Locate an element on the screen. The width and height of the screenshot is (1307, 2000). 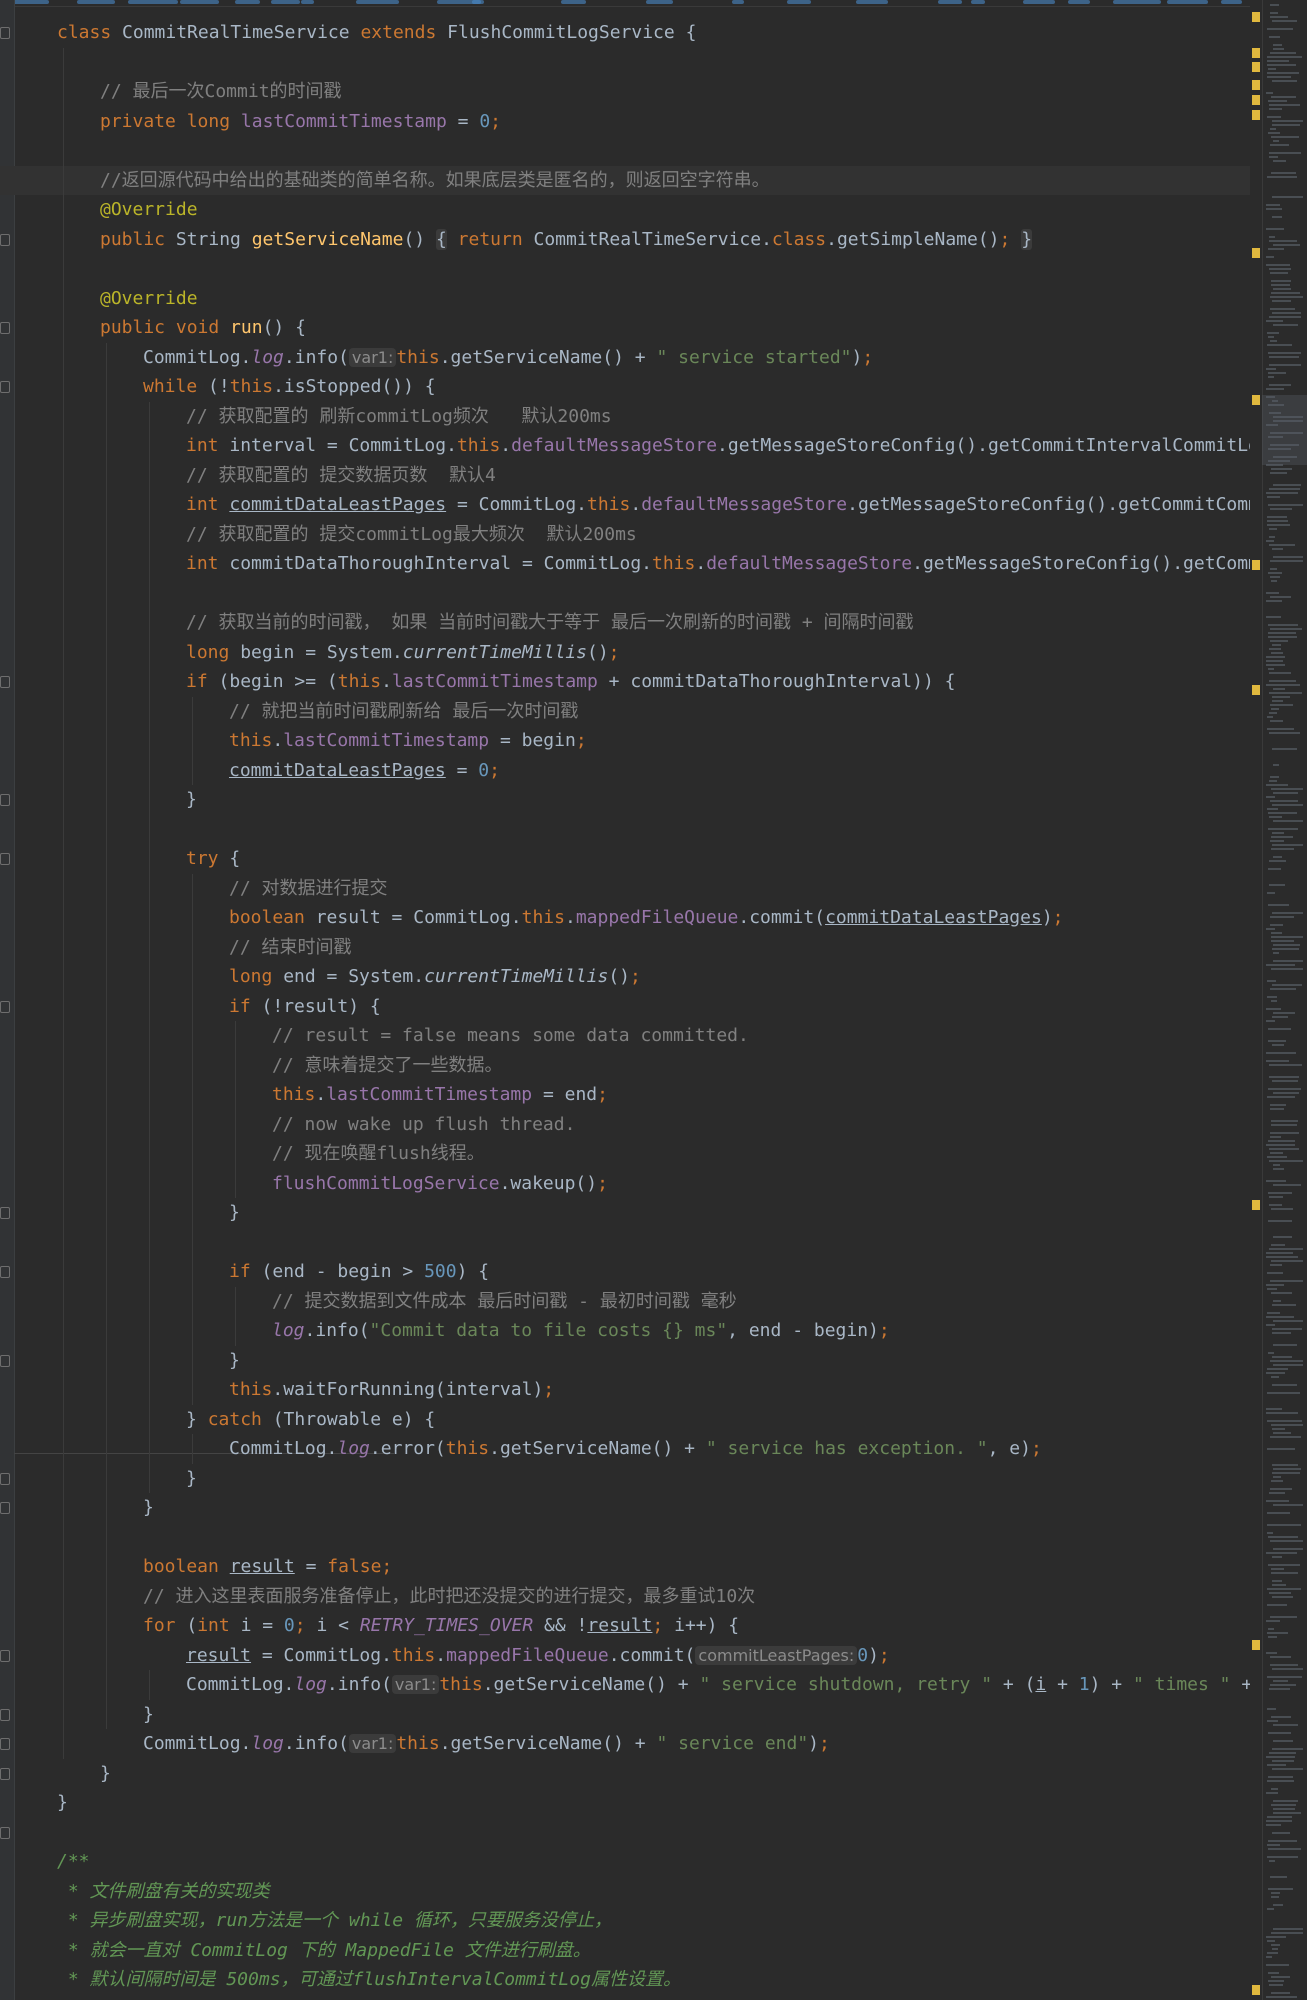
code-token: this is located at coordinates (609, 504).